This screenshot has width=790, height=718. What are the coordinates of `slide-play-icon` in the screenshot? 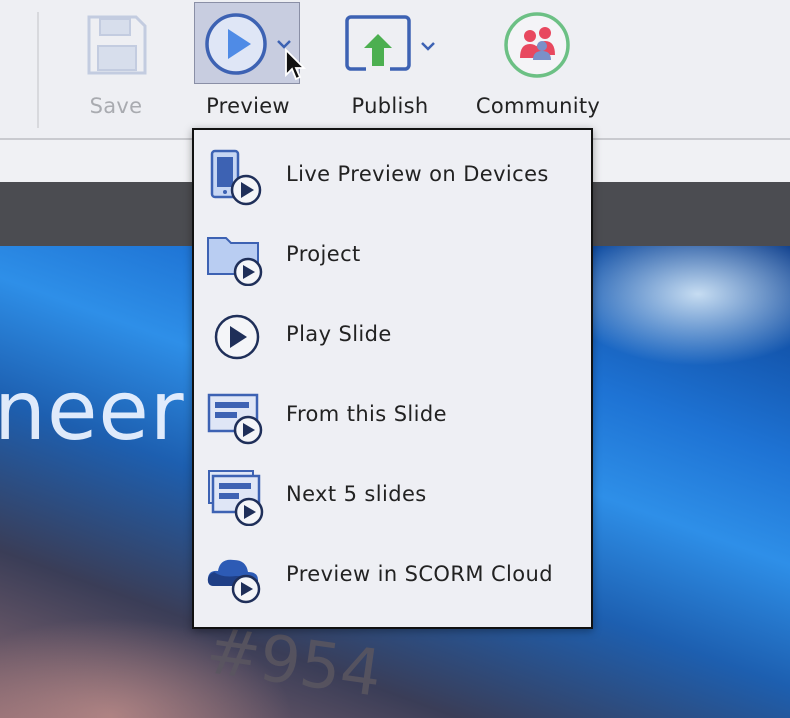 It's located at (235, 419).